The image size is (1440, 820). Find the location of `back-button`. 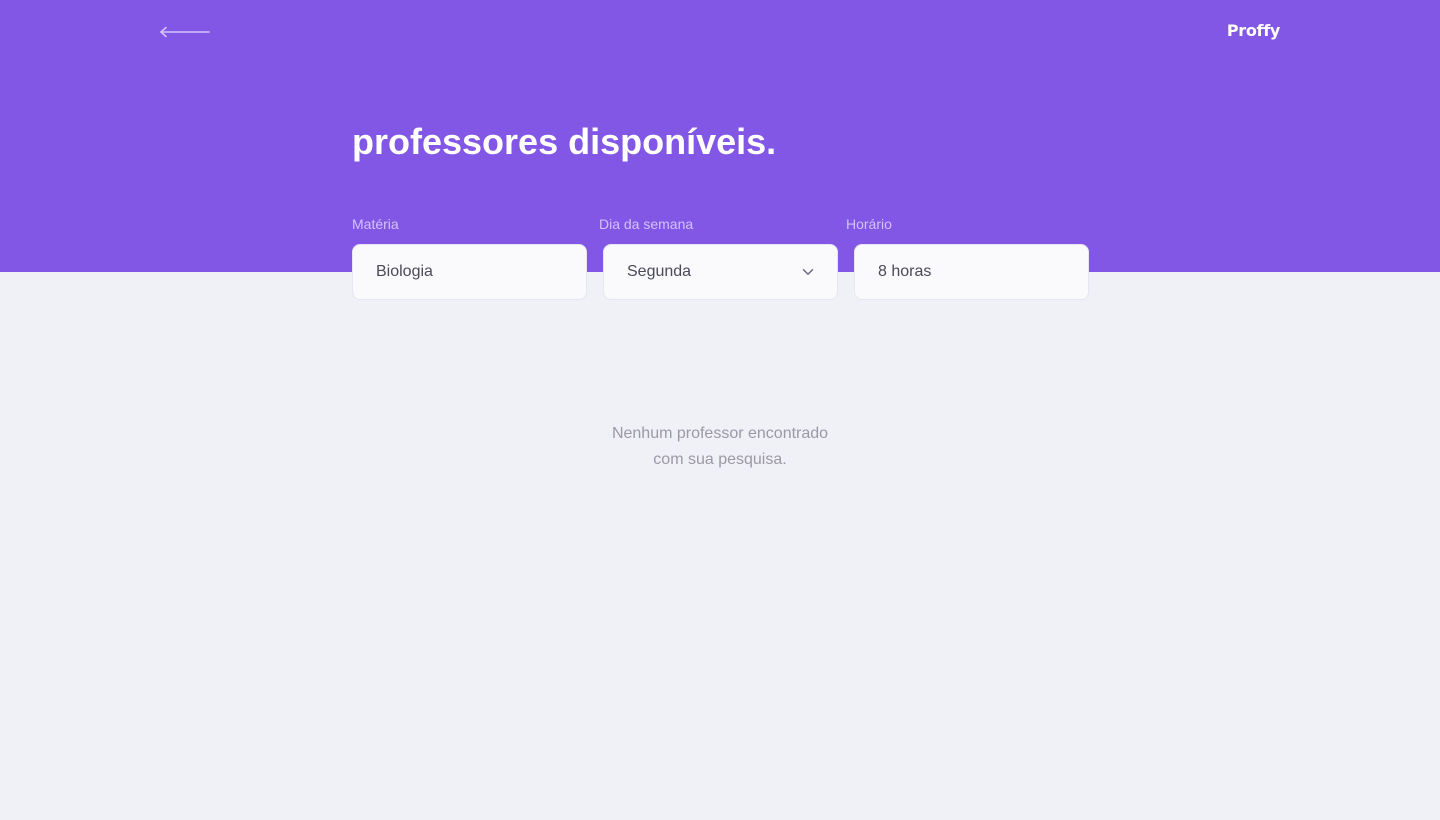

back-button is located at coordinates (185, 32).